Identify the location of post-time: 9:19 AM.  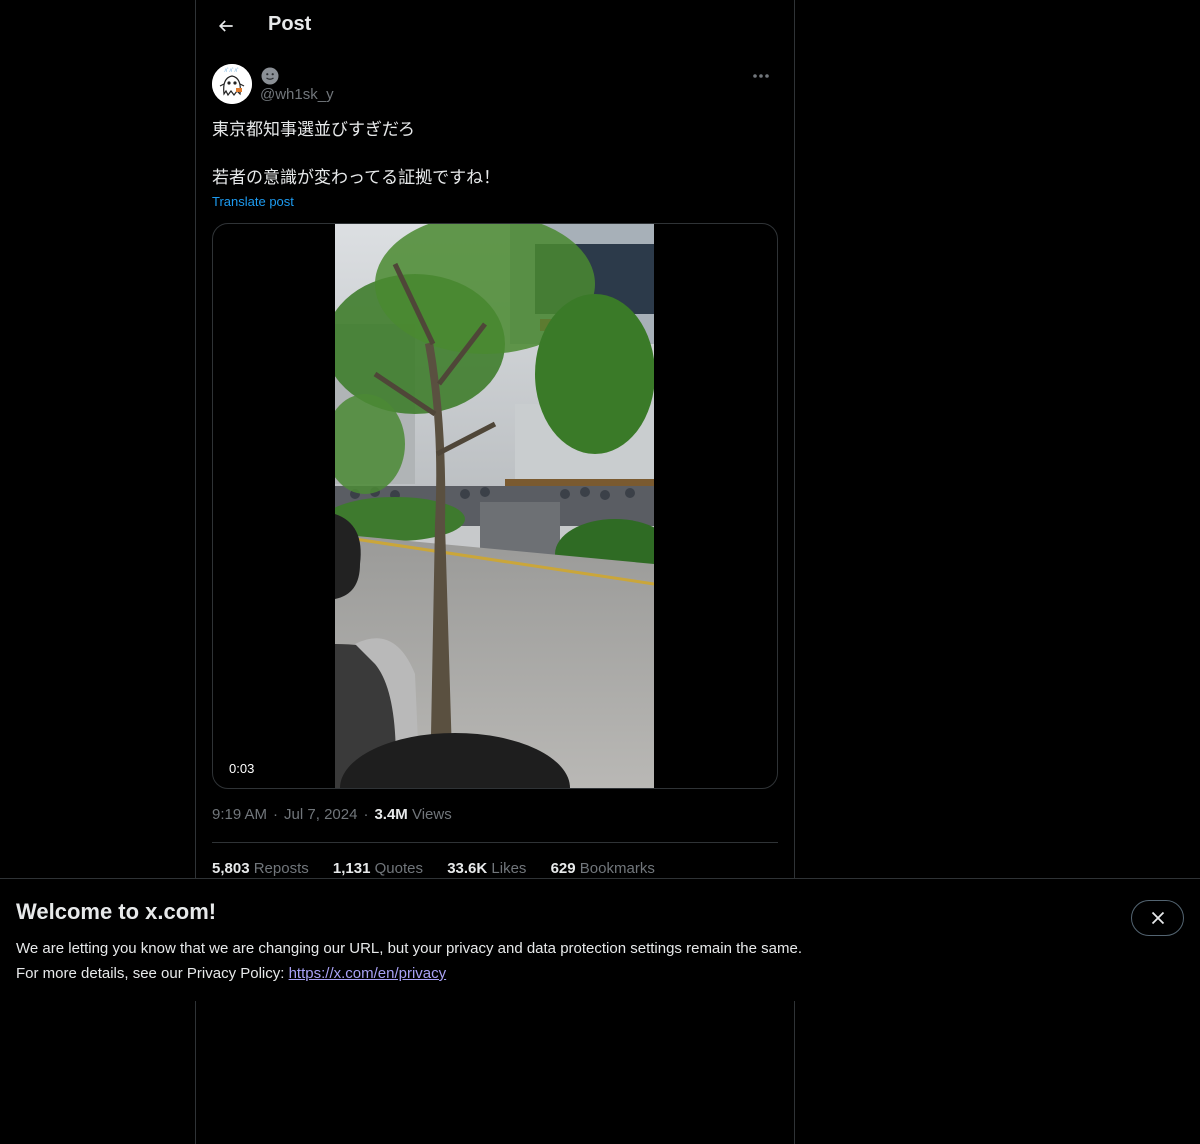
(239, 814).